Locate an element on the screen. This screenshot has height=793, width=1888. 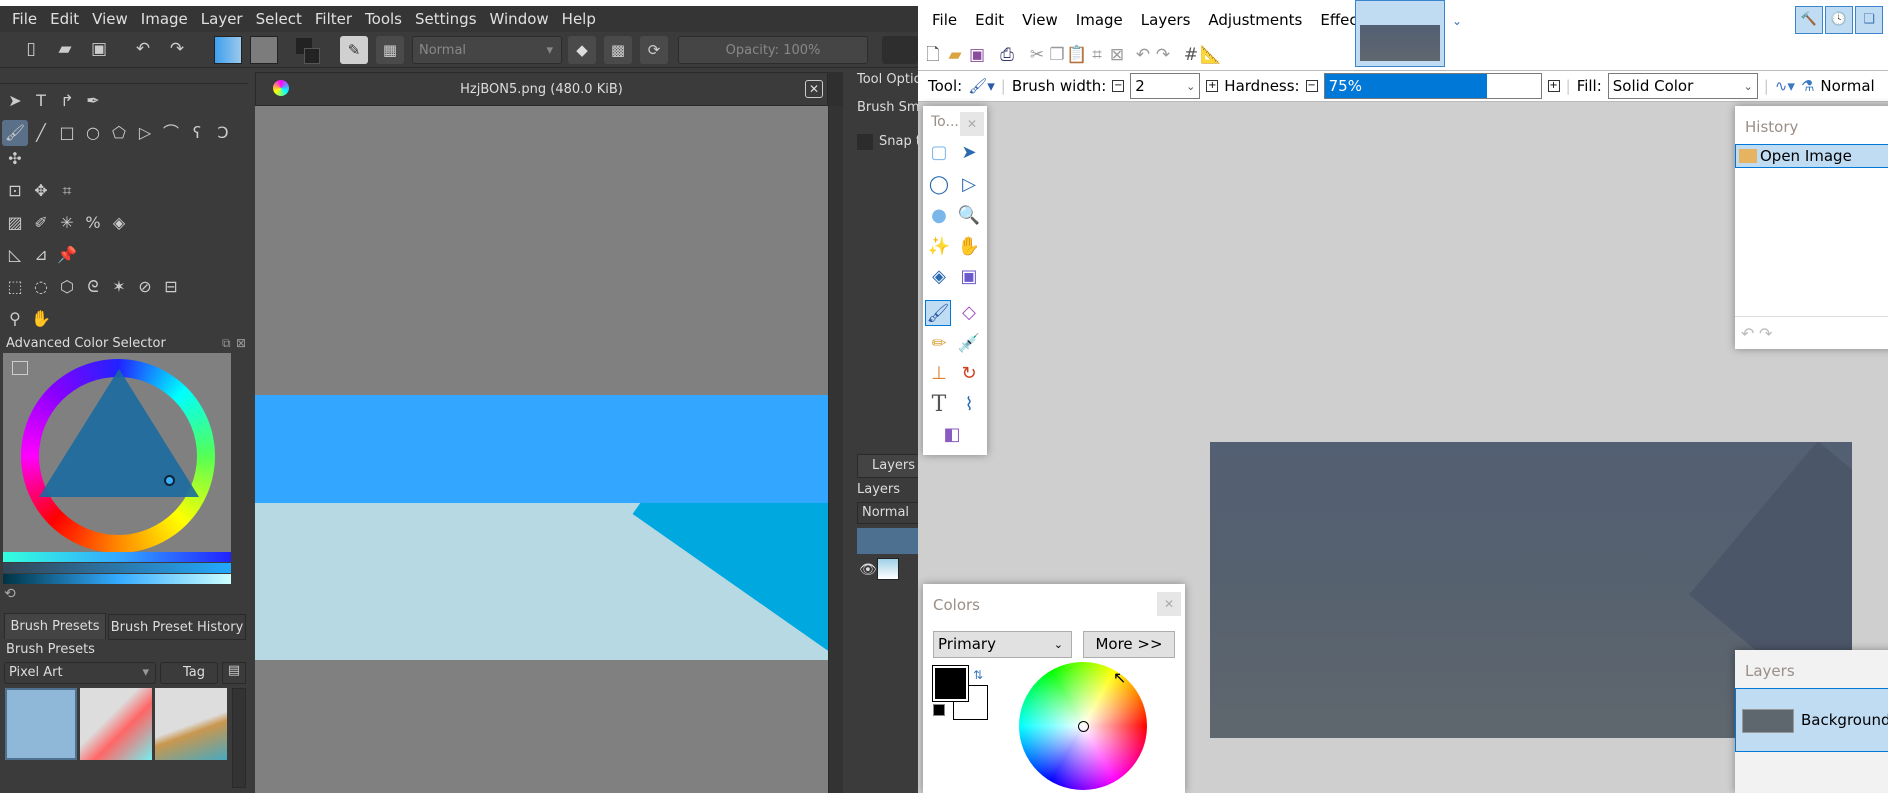
menu-help: Help is located at coordinates (579, 19).